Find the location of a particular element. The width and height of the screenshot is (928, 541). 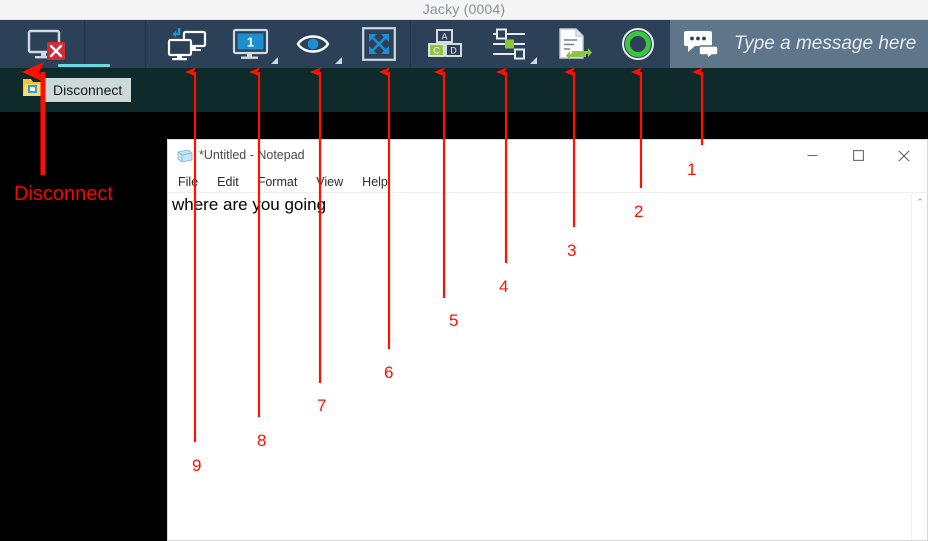

switch-session-button is located at coordinates (187, 44).